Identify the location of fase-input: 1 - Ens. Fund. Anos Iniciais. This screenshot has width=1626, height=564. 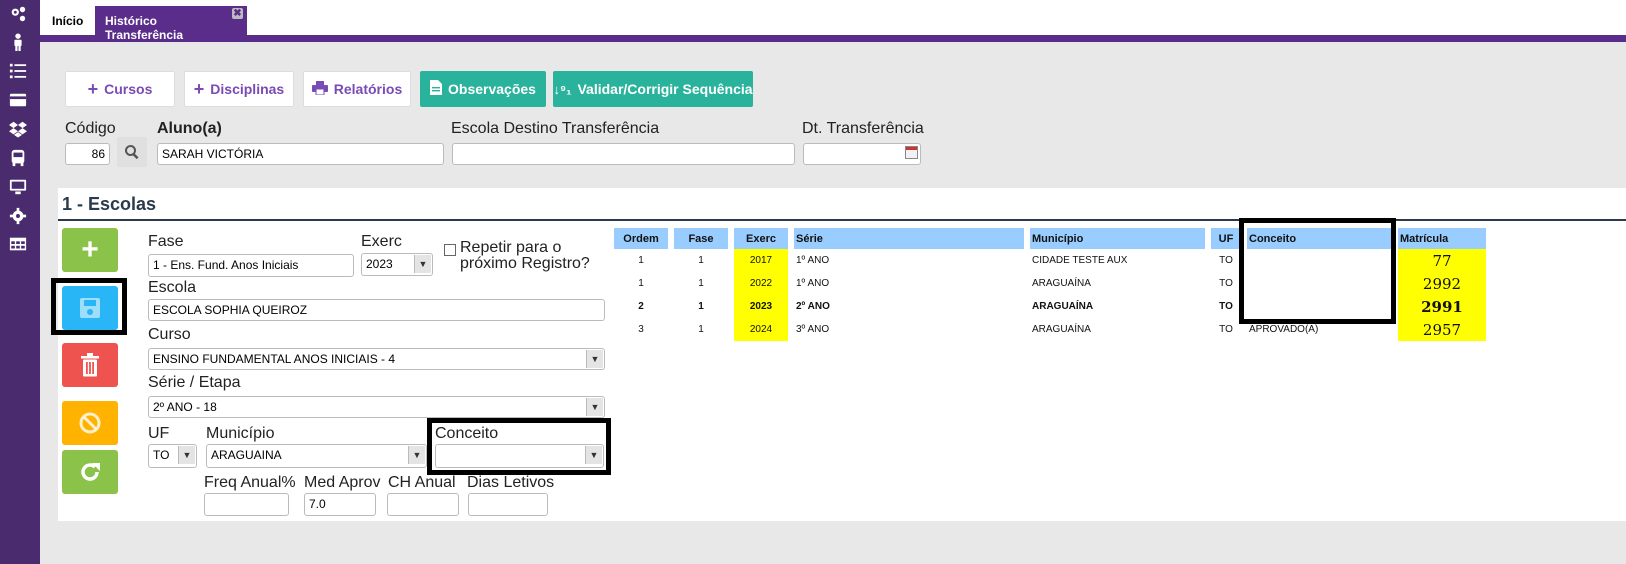
(251, 265).